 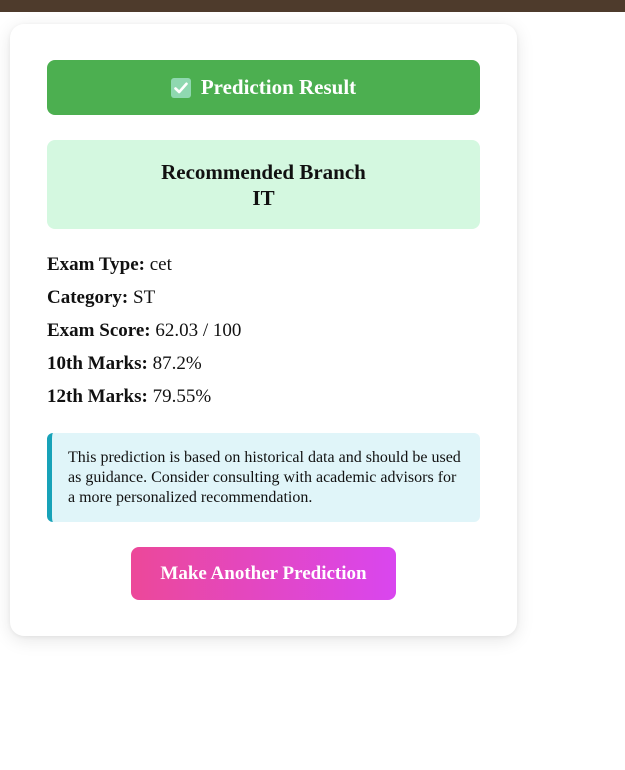 What do you see at coordinates (263, 171) in the screenshot?
I see `branch-label: Recommended Branch` at bounding box center [263, 171].